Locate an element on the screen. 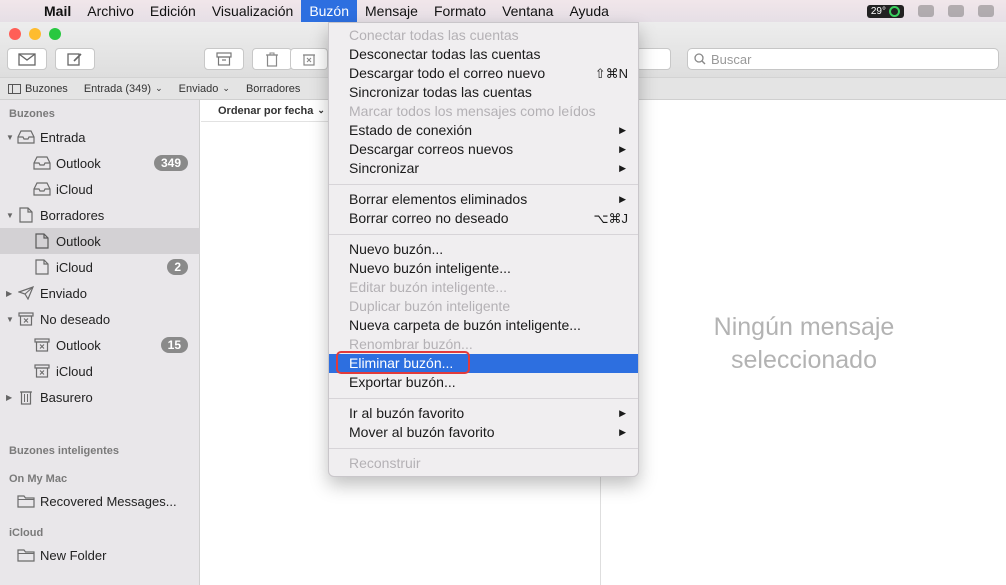  inbox-icon is located at coordinates (26, 137).